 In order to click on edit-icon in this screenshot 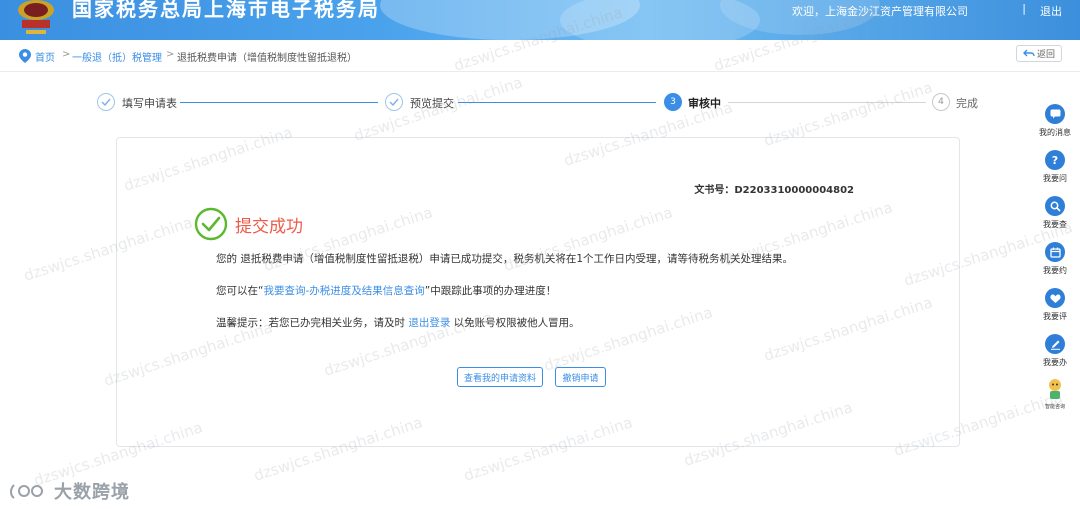, I will do `click(1055, 344)`.